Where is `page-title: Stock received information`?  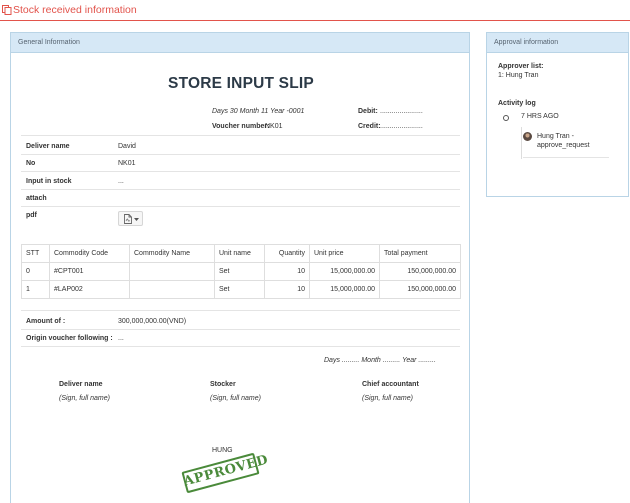
page-title: Stock received information is located at coordinates (75, 10).